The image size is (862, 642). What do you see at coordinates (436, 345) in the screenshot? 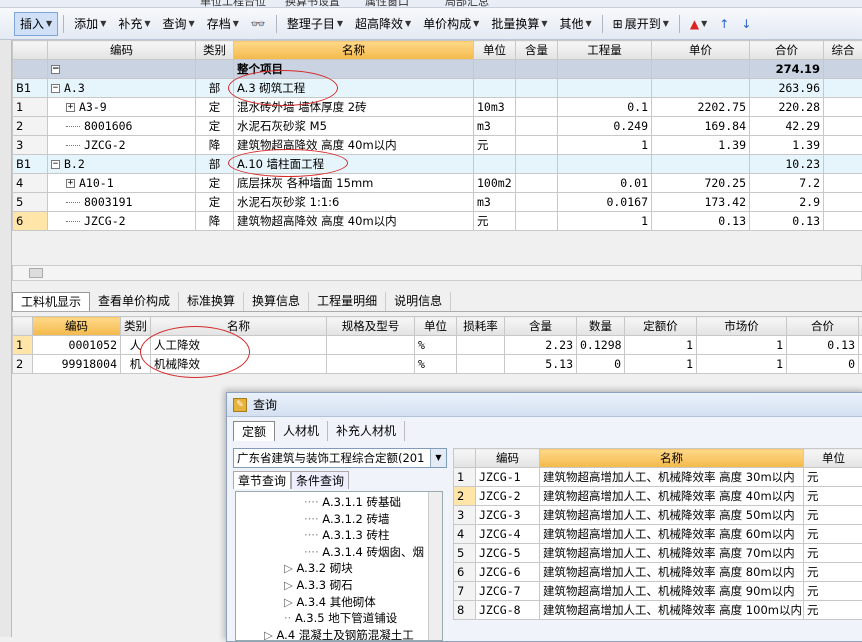
I see `unit-cell: %` at bounding box center [436, 345].